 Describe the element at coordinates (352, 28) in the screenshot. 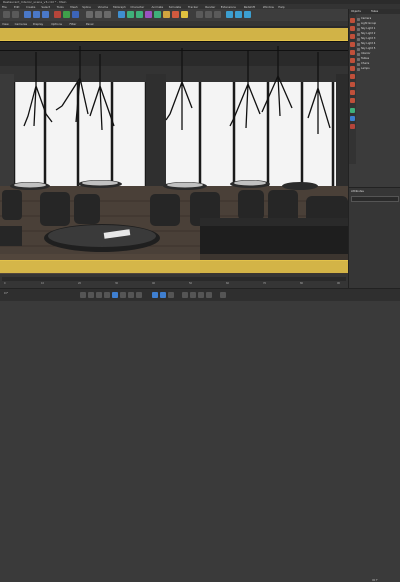

I see `edge-mode-icon` at that location.